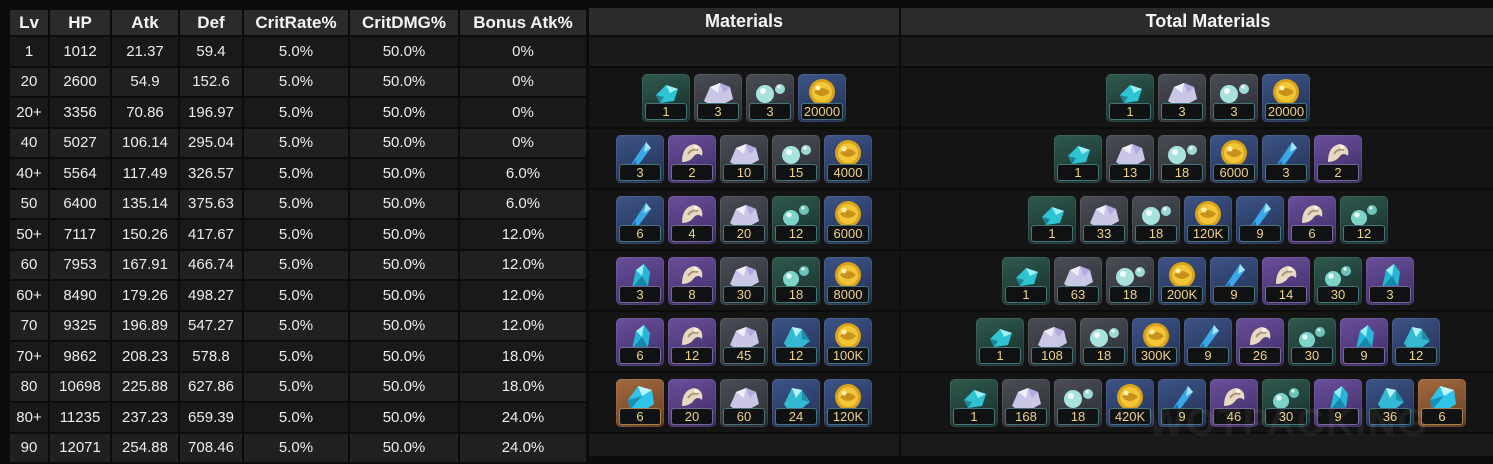  I want to click on material-item: 300K, so click(1156, 341).